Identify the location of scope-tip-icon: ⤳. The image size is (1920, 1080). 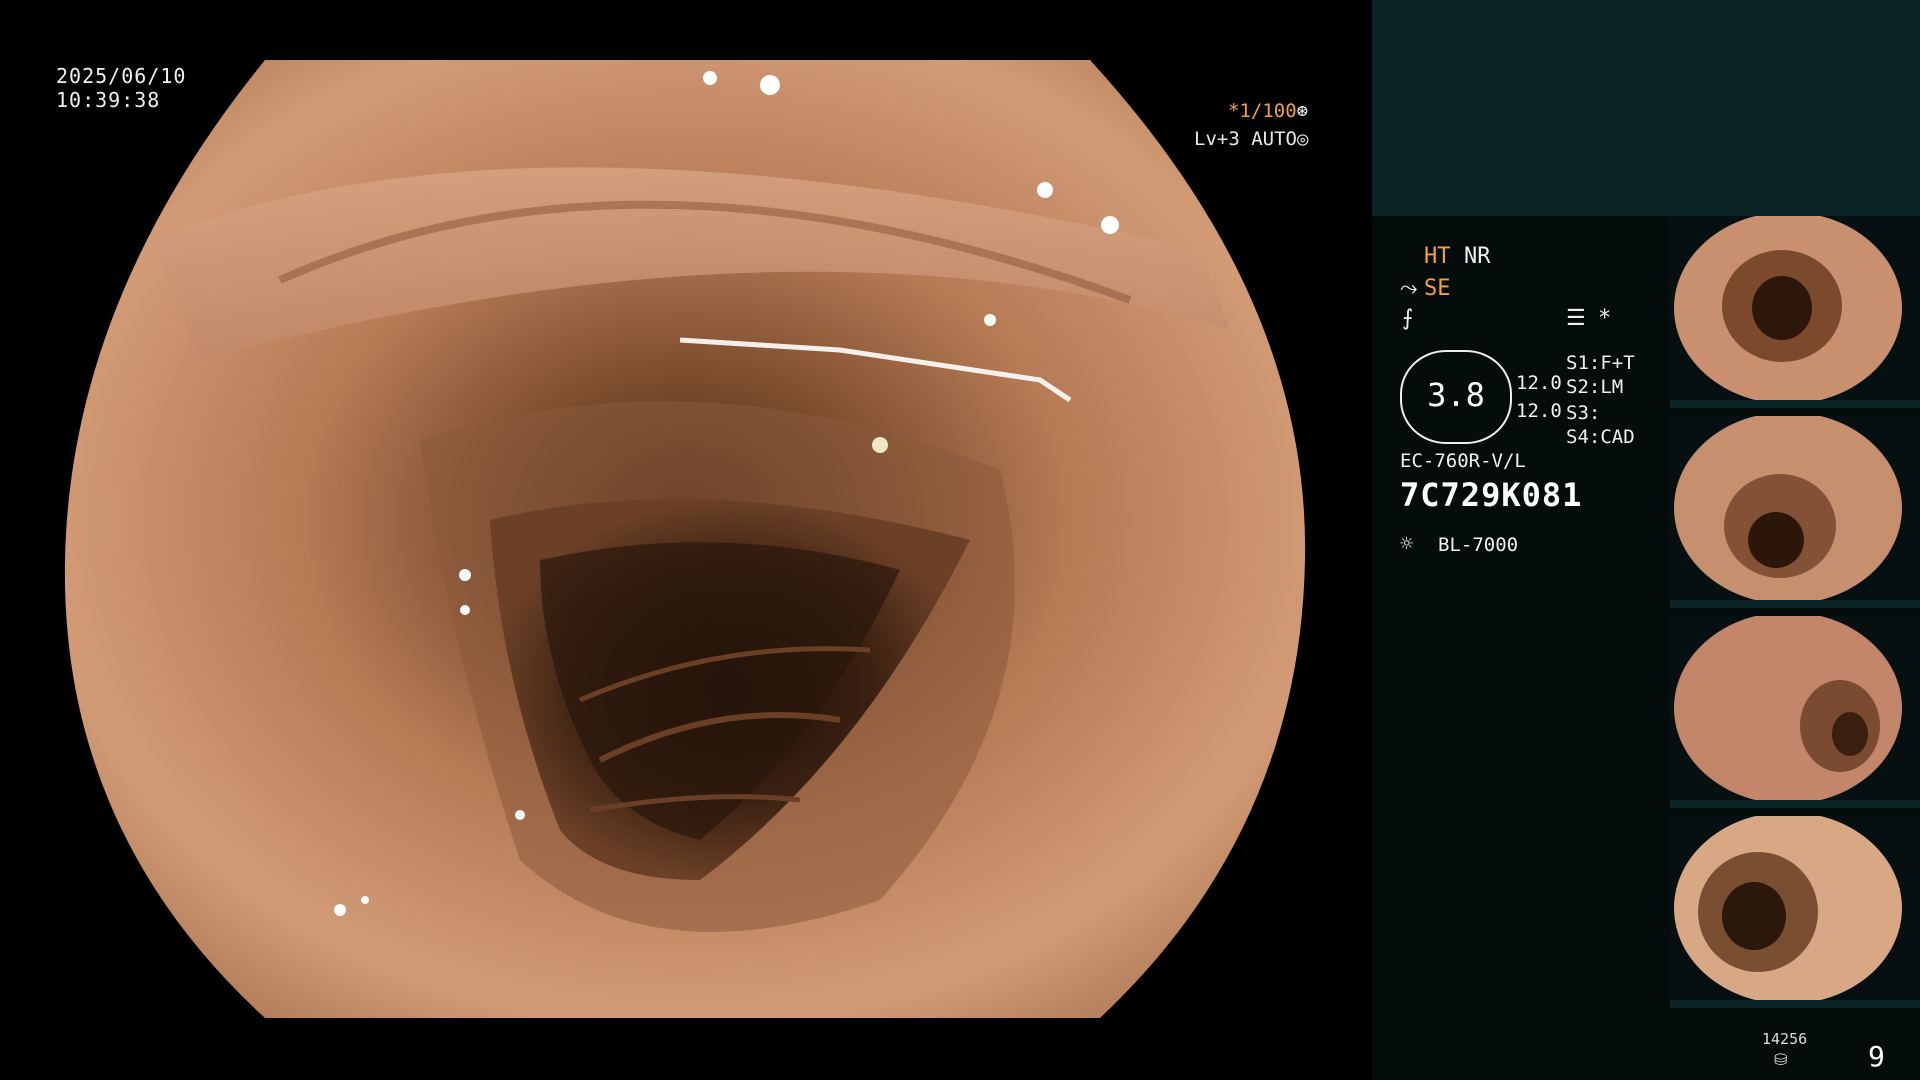
(1409, 288).